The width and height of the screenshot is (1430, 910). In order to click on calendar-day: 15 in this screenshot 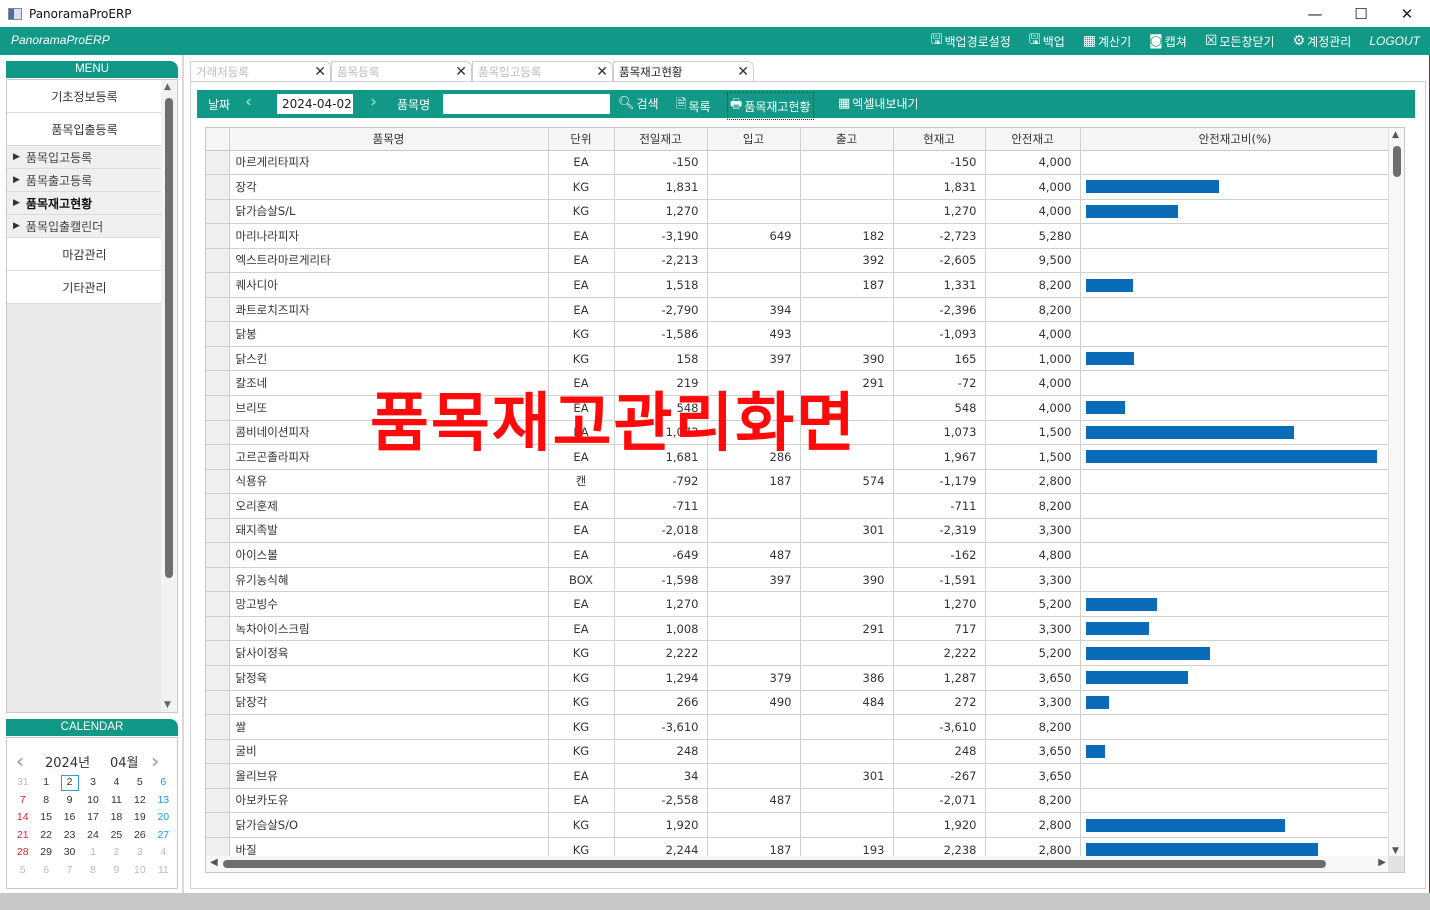, I will do `click(45, 818)`.